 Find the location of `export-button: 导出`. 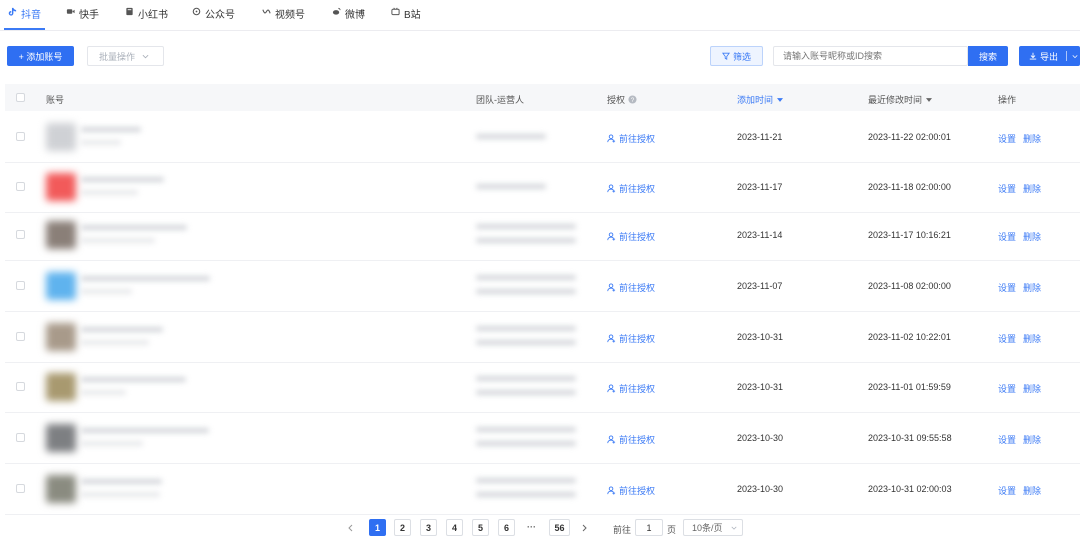

export-button: 导出 is located at coordinates (1049, 56).